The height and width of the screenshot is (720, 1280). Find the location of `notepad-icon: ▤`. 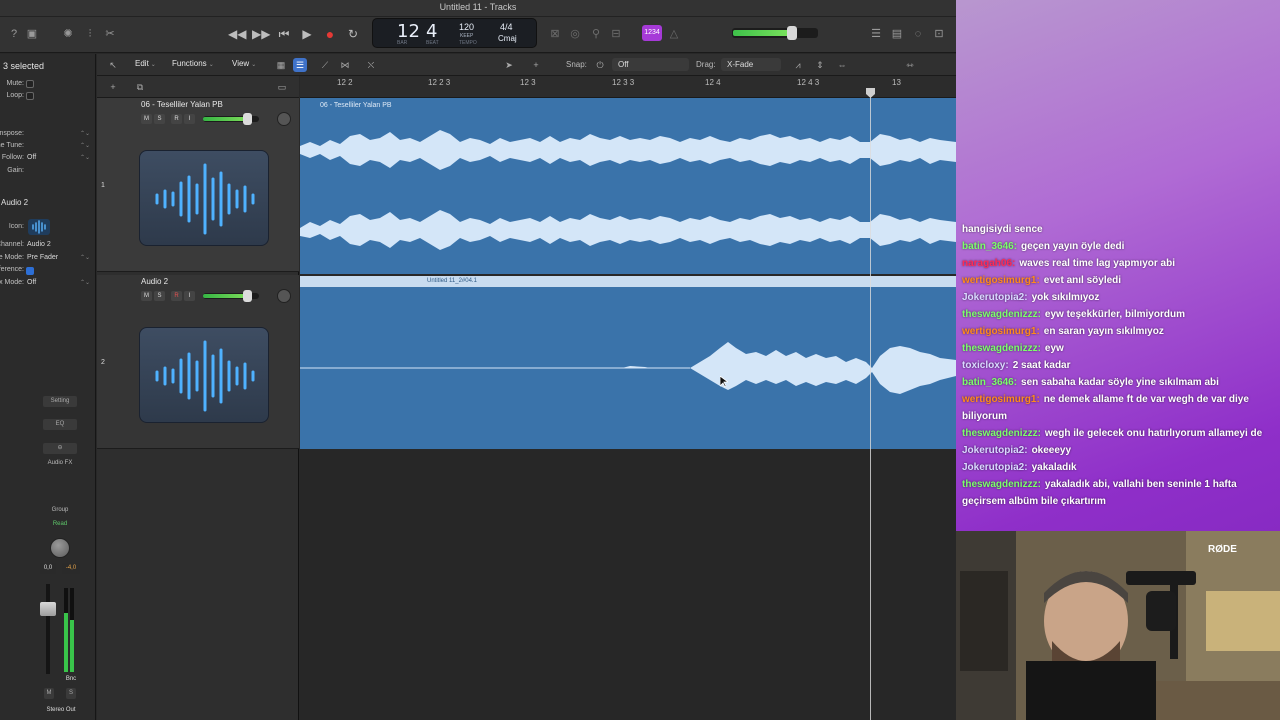

notepad-icon: ▤ is located at coordinates (897, 34).